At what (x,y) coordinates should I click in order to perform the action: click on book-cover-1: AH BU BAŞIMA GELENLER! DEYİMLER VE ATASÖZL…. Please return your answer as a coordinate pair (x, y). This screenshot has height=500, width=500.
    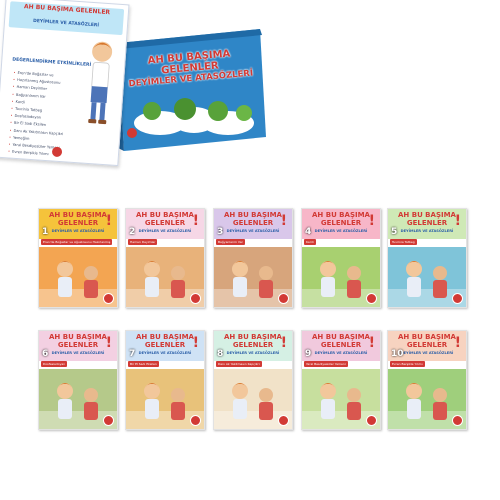
    Looking at the image, I should click on (78, 258).